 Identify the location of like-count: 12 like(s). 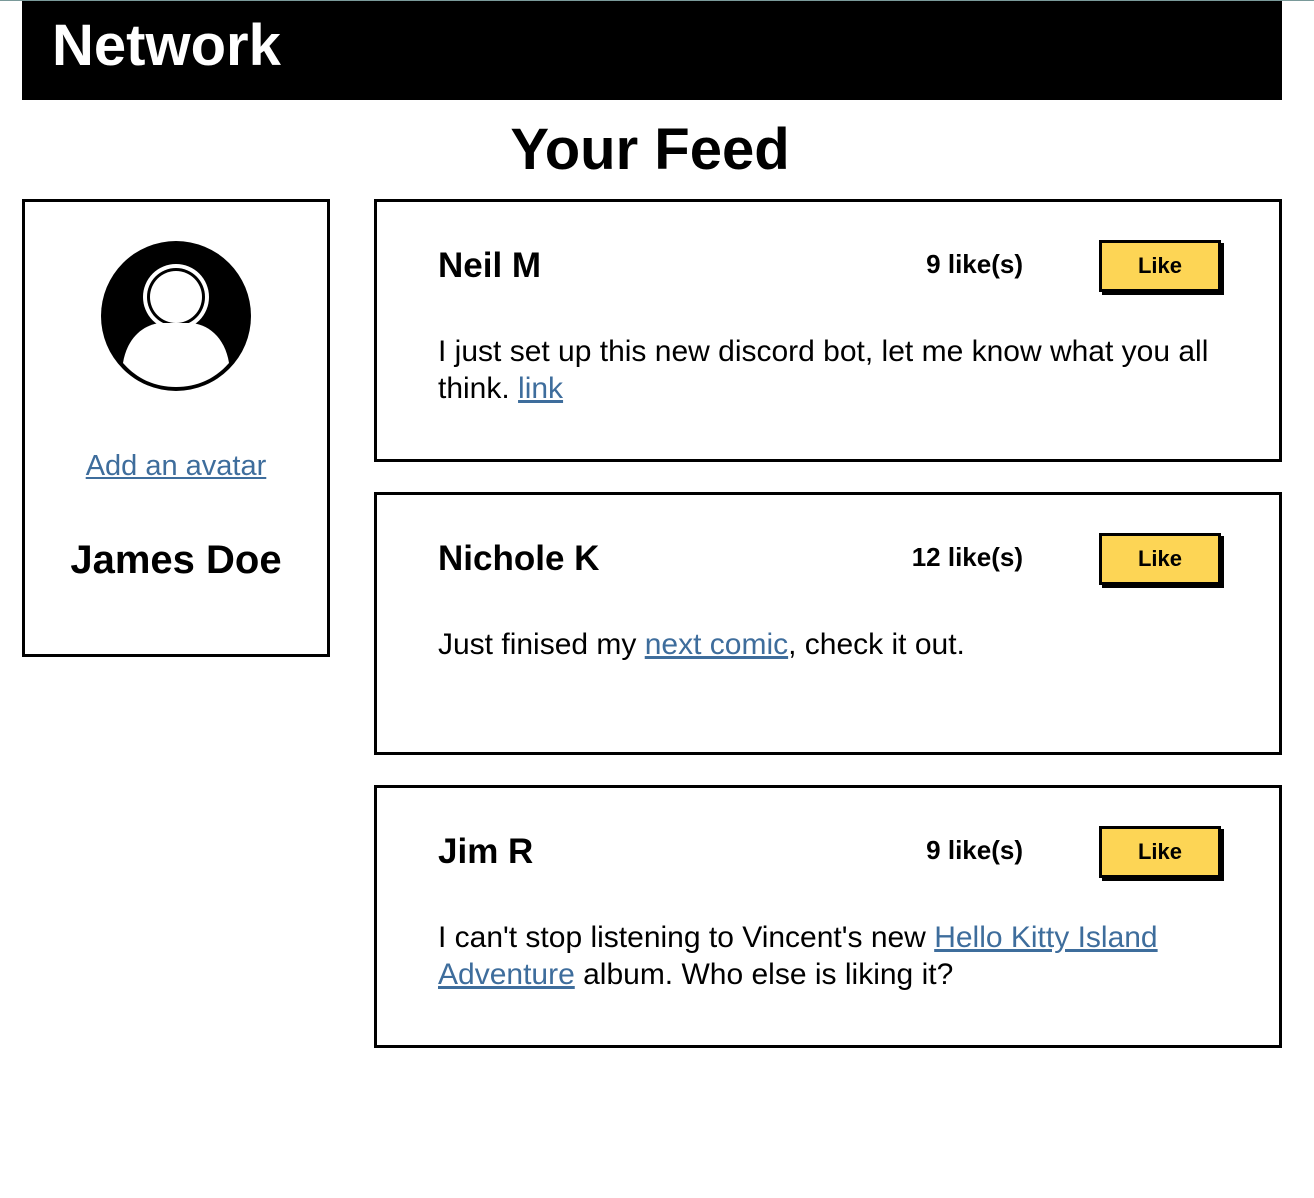
(967, 557).